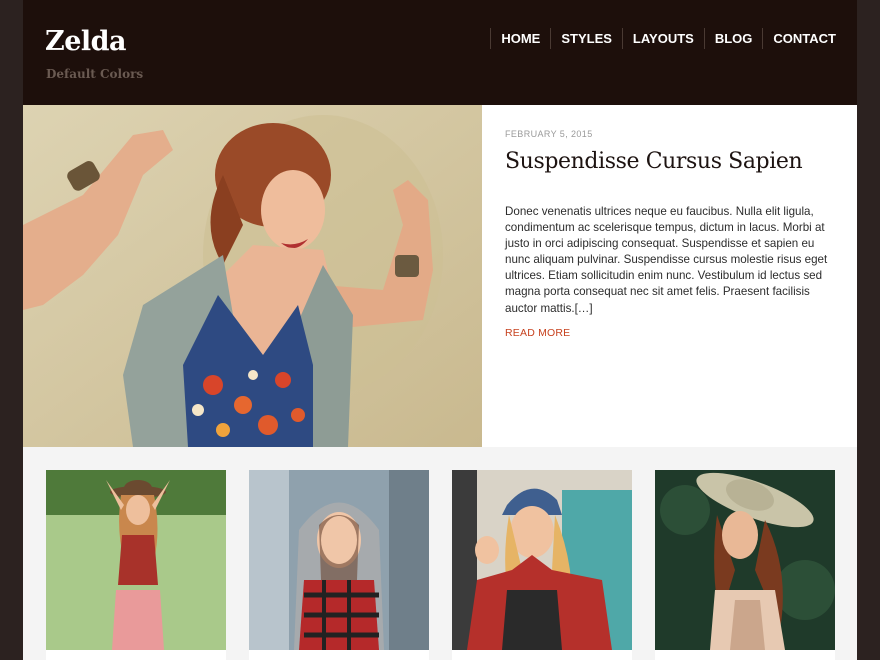 The image size is (880, 660). I want to click on main-nav: HOME STYLES LAYOUTS BLOG CONTACT, so click(663, 38).